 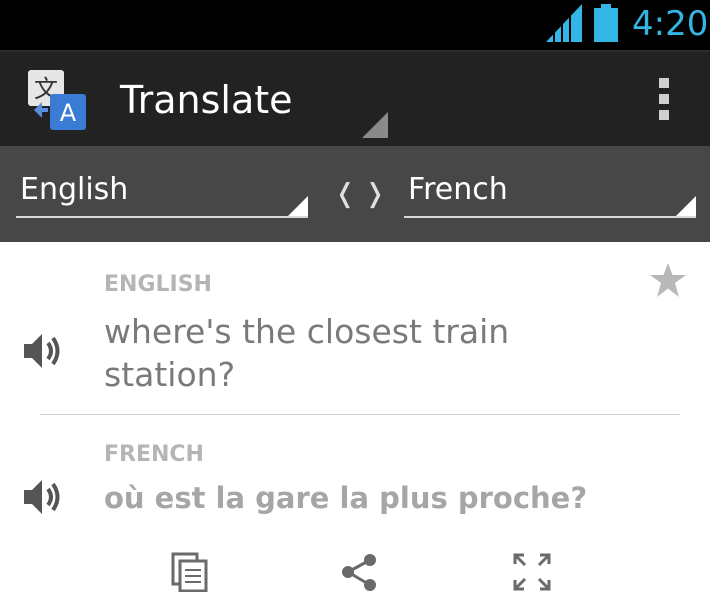 What do you see at coordinates (664, 101) in the screenshot?
I see `overflow-menu-icon` at bounding box center [664, 101].